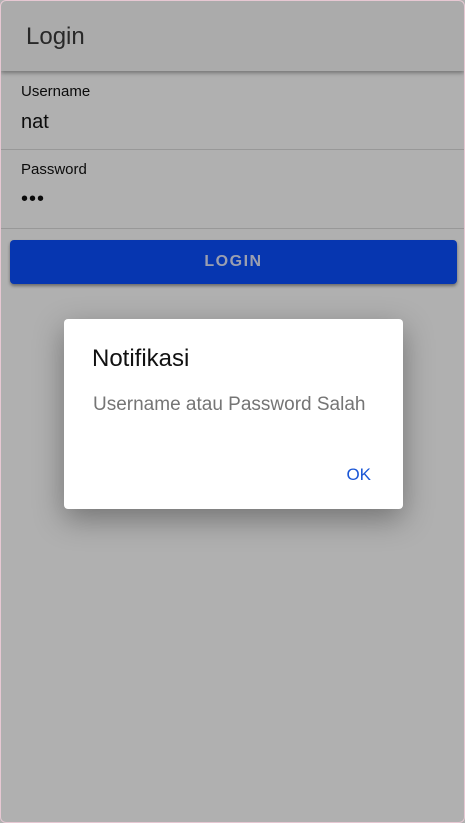 The image size is (465, 823). What do you see at coordinates (141, 358) in the screenshot?
I see `dialog-title: Notifikasi` at bounding box center [141, 358].